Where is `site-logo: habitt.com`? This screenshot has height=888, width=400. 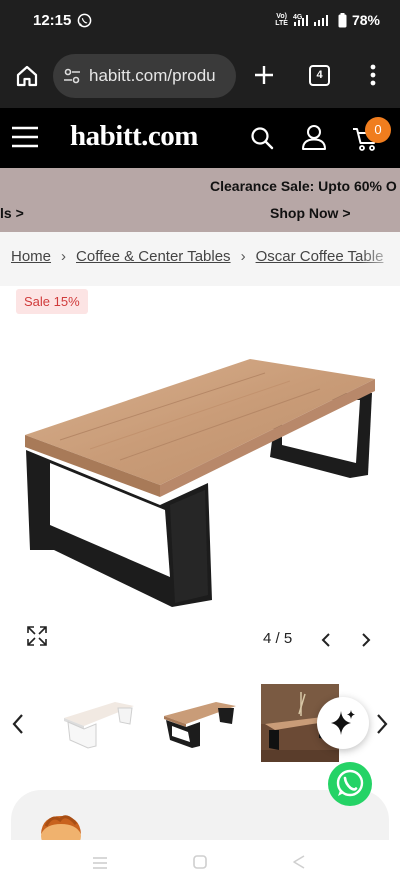
site-logo: habitt.com is located at coordinates (134, 136).